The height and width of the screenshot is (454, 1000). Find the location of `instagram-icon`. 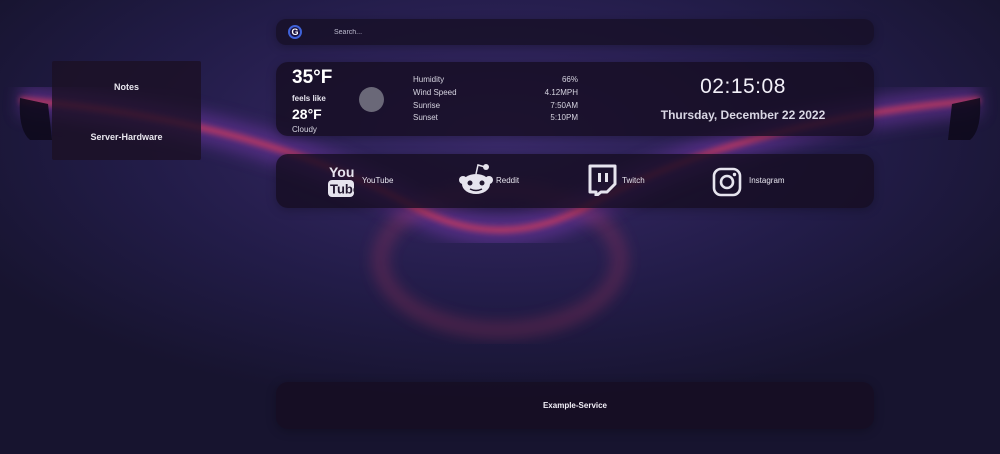

instagram-icon is located at coordinates (727, 182).